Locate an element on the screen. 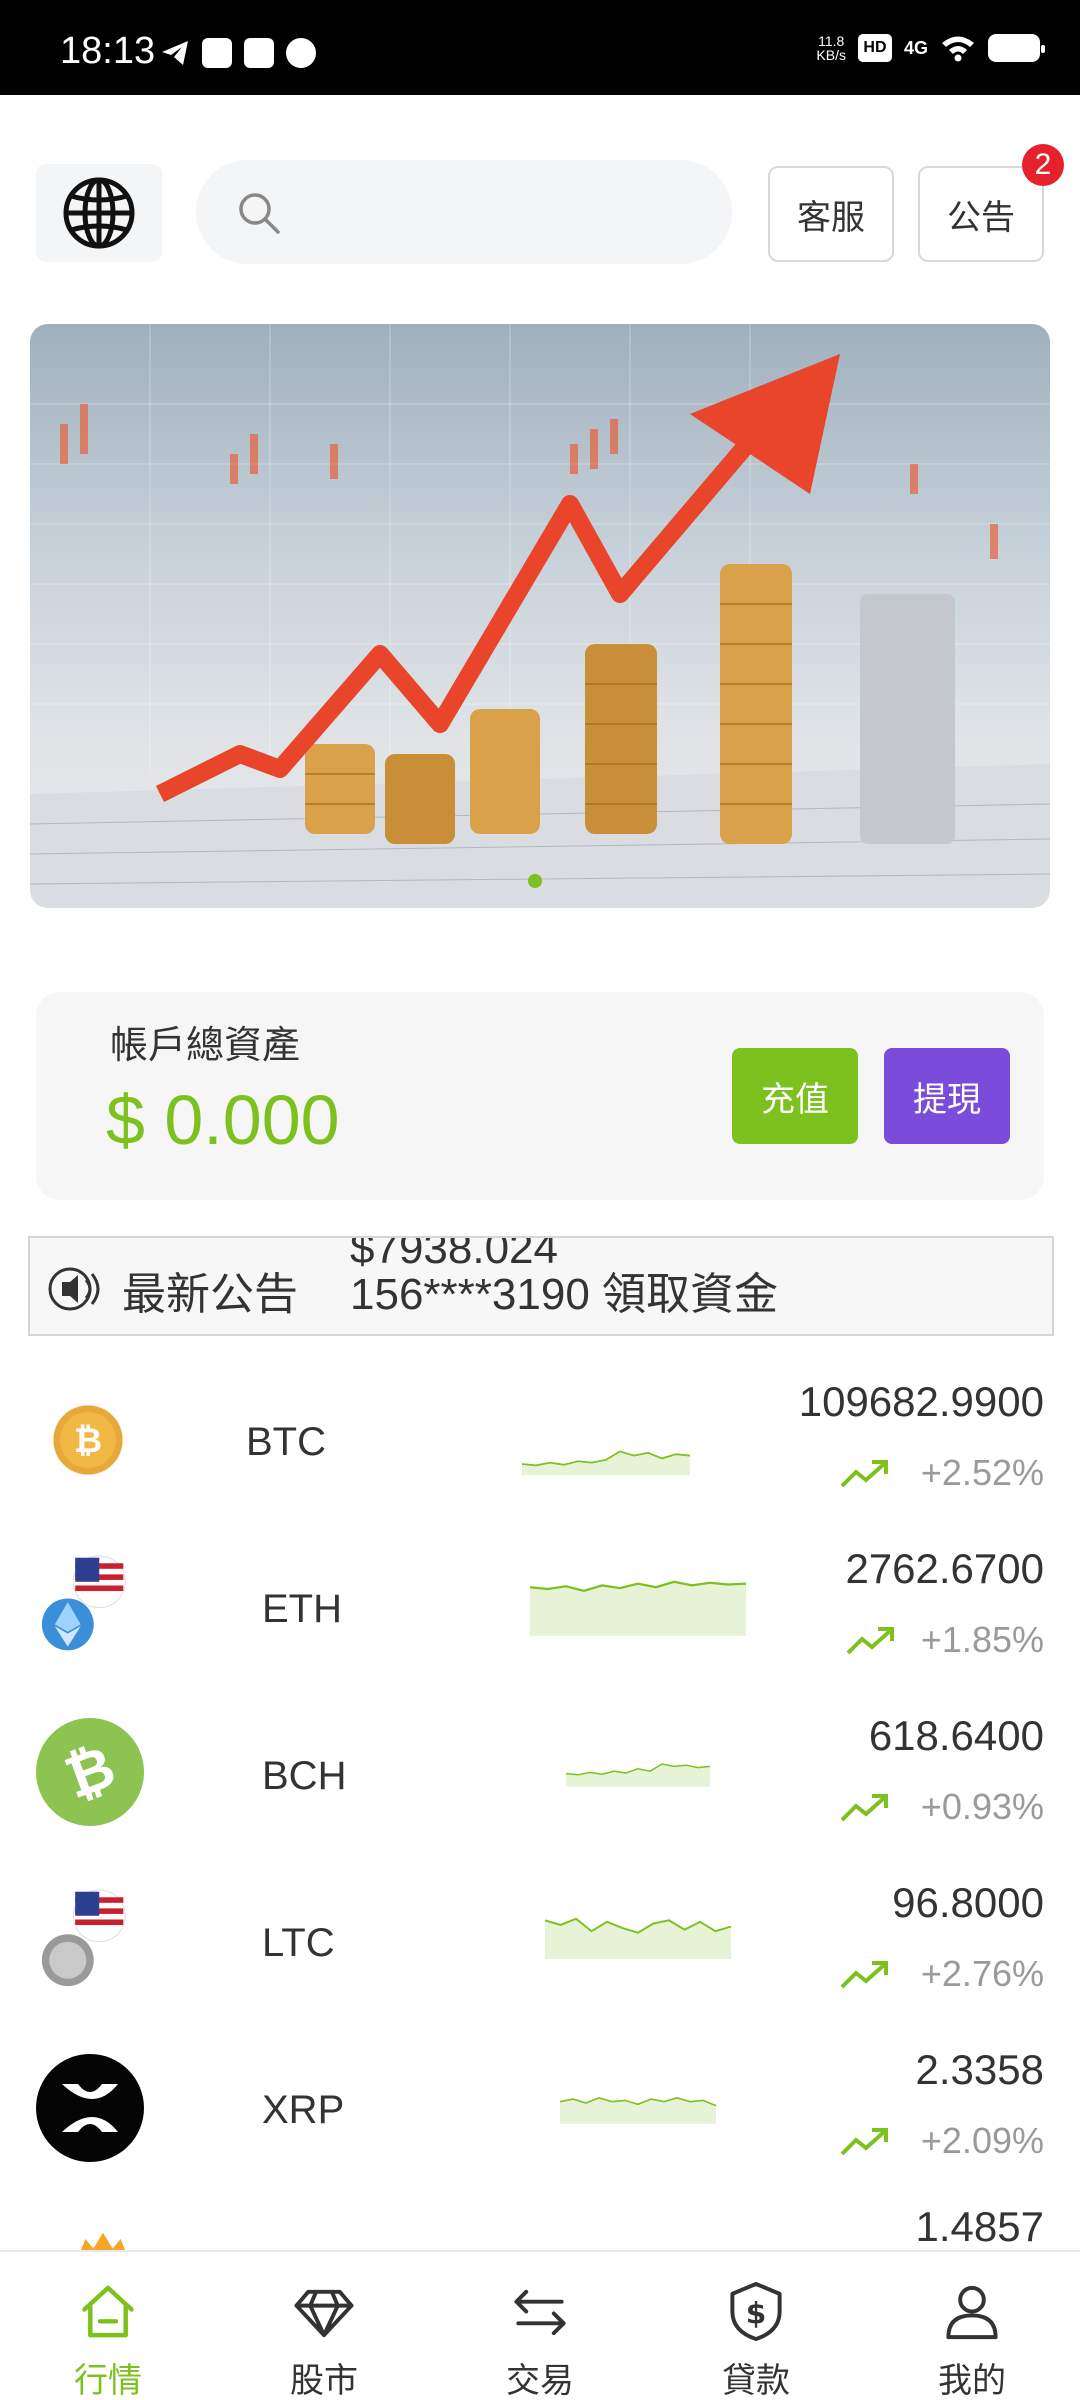  deposit-button: 充值 is located at coordinates (795, 1096).